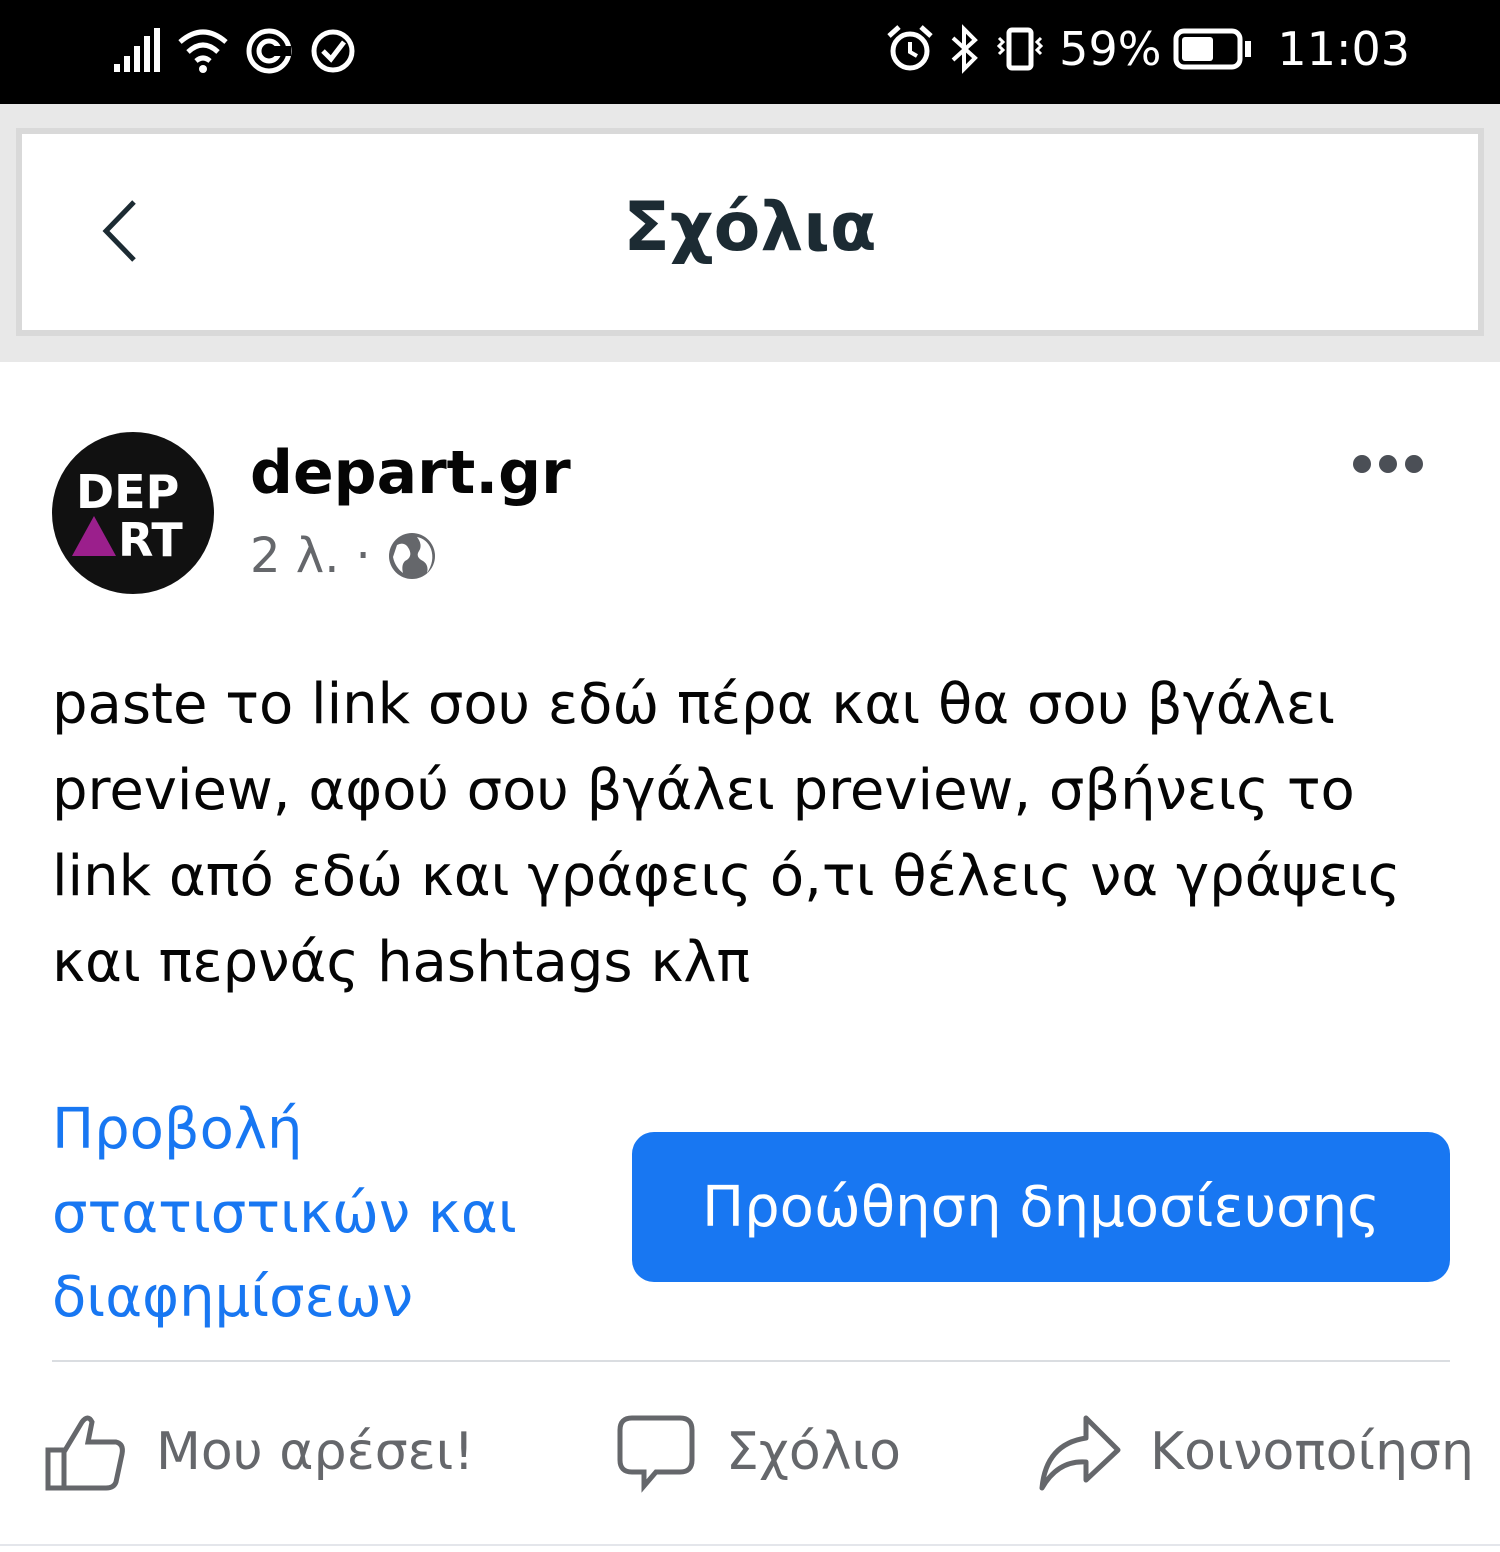 This screenshot has width=1500, height=1552. What do you see at coordinates (235, 51) in the screenshot?
I see `status-icons-left` at bounding box center [235, 51].